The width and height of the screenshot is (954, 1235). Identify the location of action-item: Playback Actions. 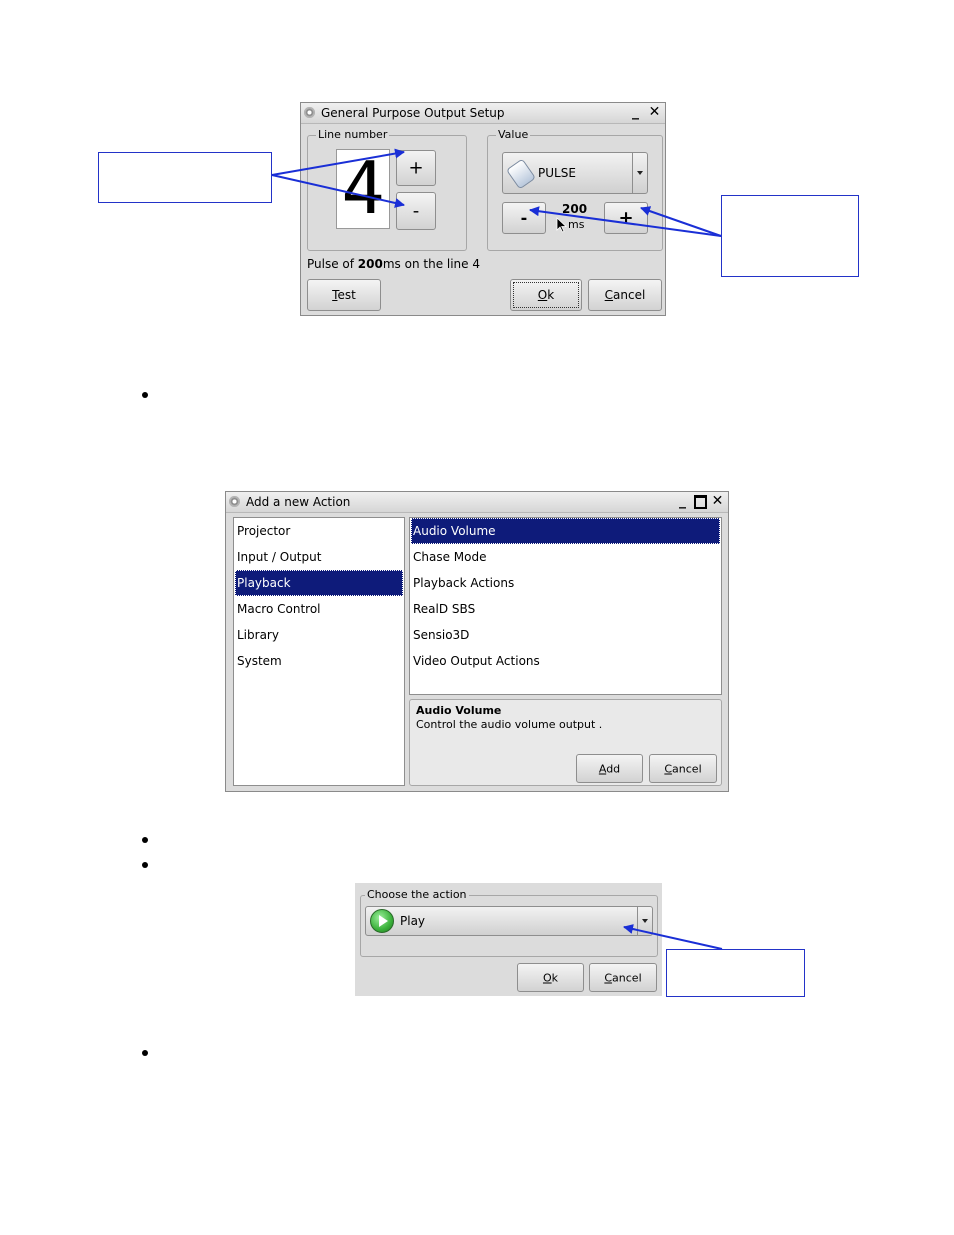
(565, 583).